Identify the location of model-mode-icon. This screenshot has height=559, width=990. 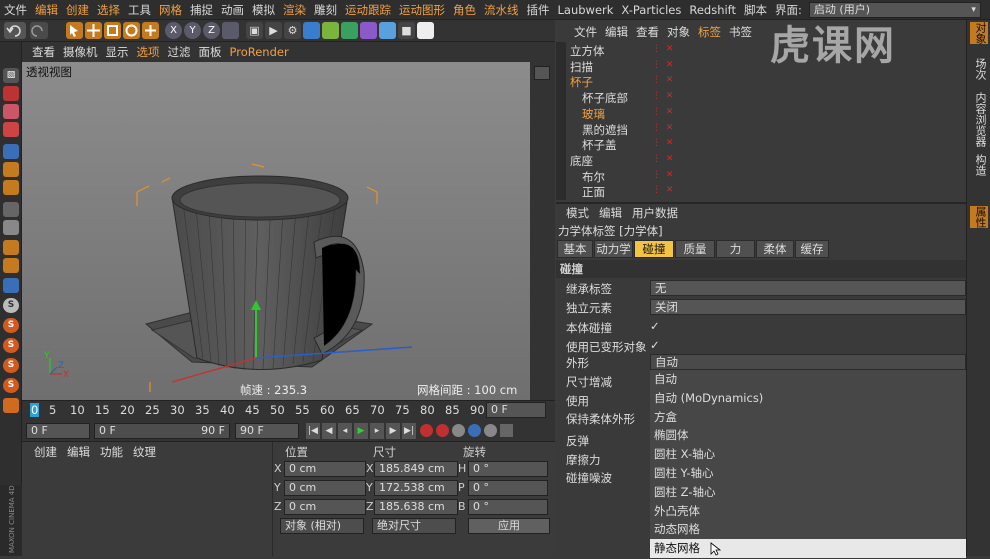
(11, 93).